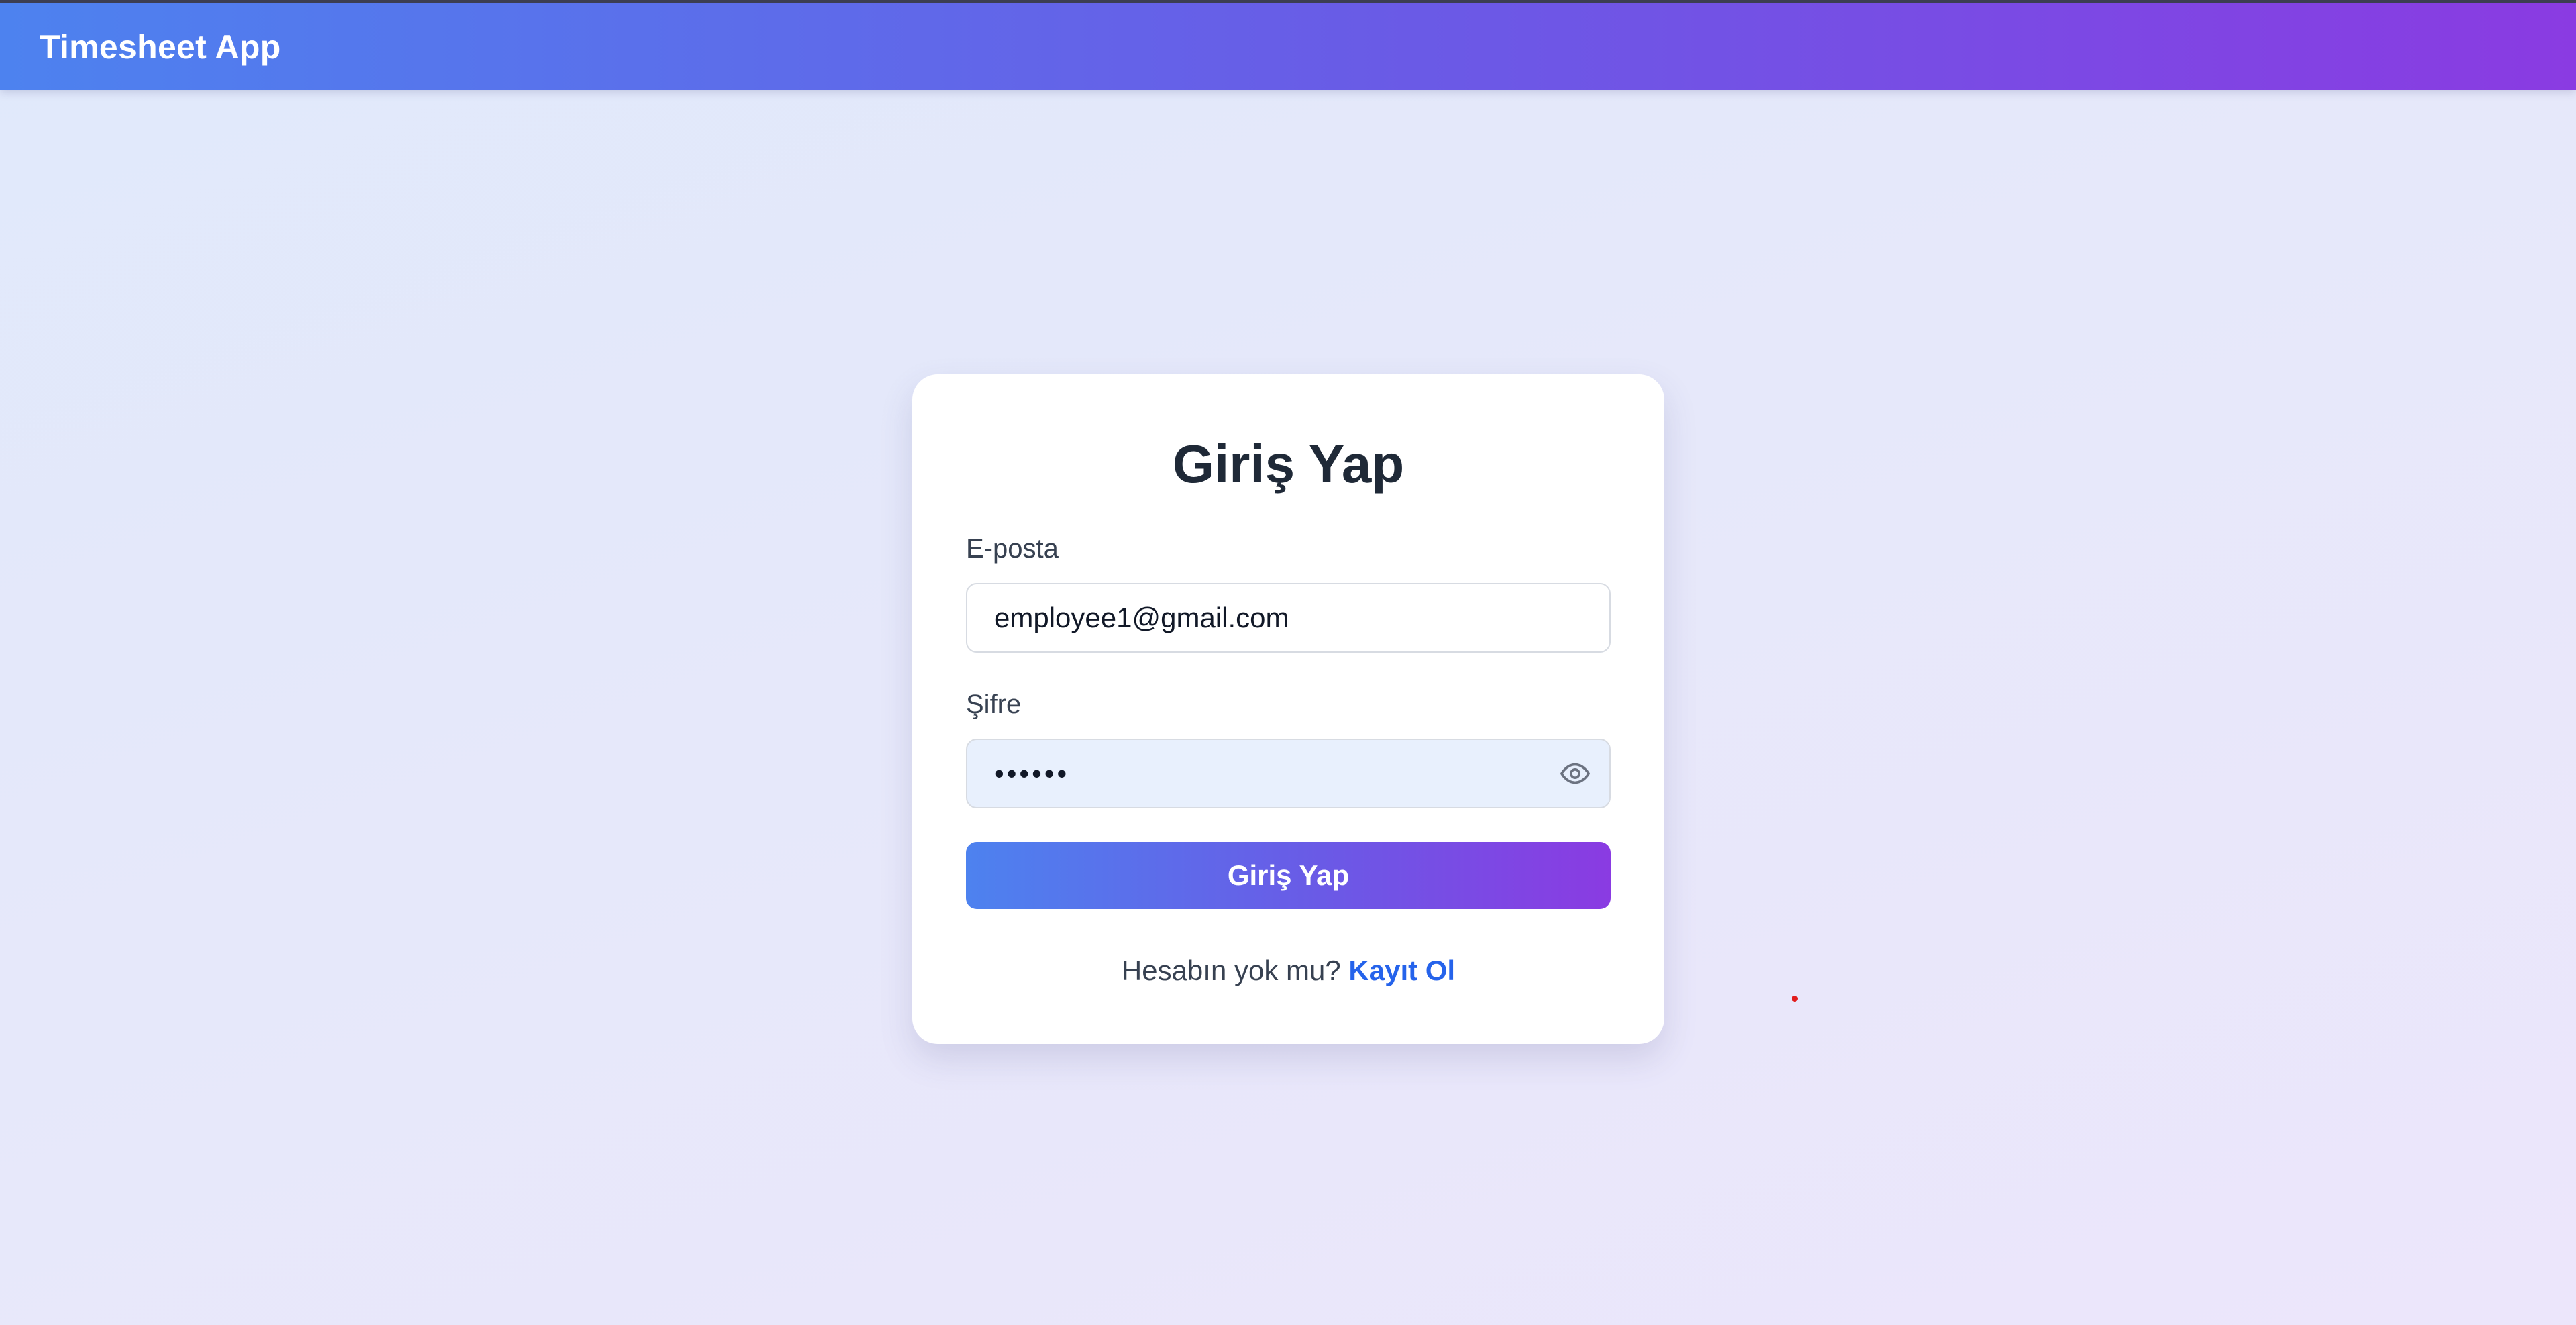  Describe the element at coordinates (1231, 970) in the screenshot. I see `signup-prompt-text: Hesabın yok mu?` at that location.